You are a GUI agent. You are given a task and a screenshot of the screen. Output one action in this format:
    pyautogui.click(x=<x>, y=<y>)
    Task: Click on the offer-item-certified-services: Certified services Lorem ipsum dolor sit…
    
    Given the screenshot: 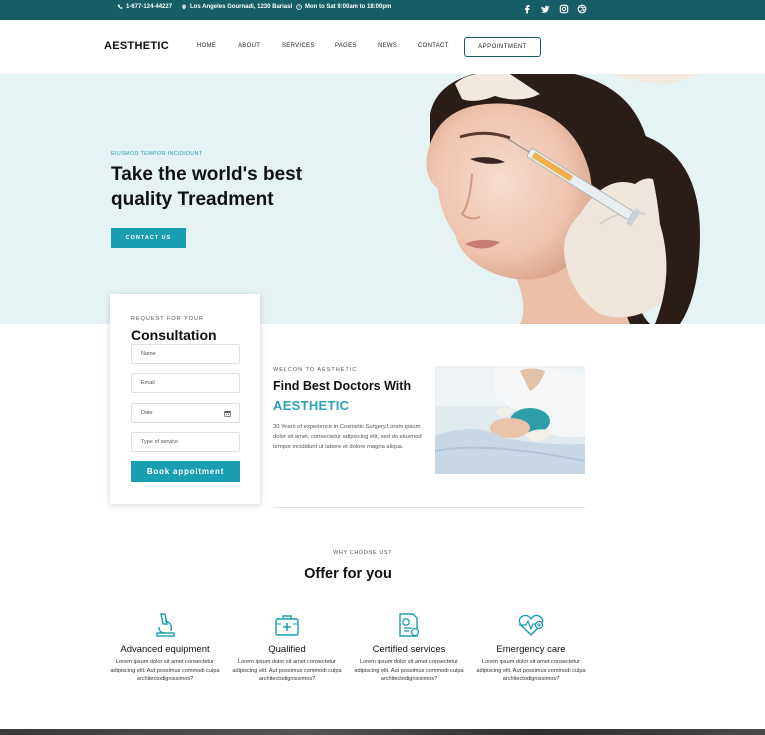 What is the action you would take?
    pyautogui.click(x=409, y=647)
    